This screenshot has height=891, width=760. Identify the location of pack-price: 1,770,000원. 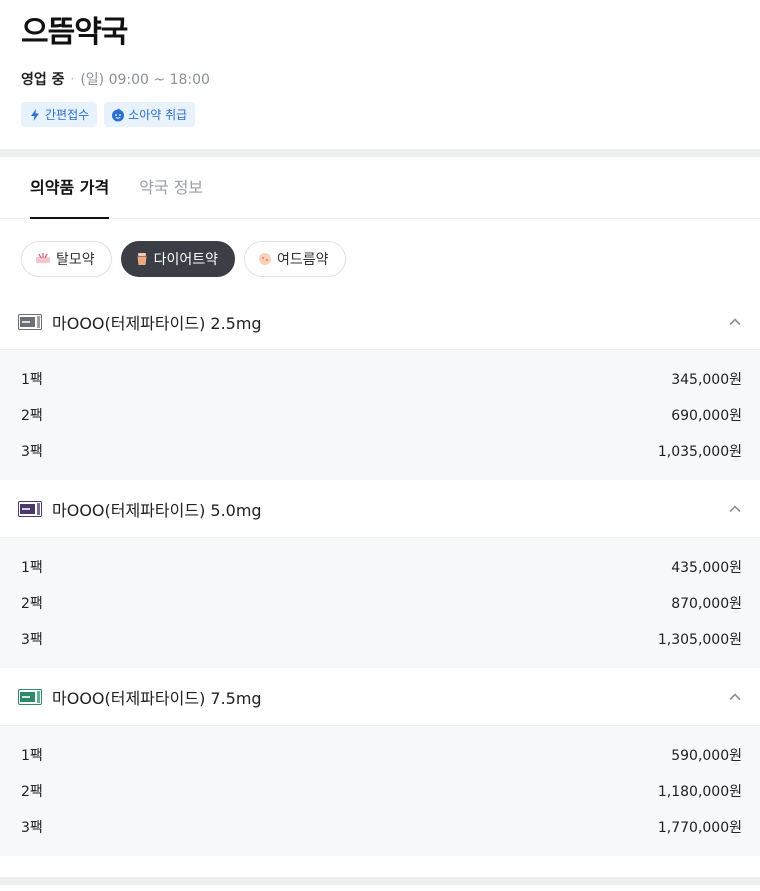
(699, 828).